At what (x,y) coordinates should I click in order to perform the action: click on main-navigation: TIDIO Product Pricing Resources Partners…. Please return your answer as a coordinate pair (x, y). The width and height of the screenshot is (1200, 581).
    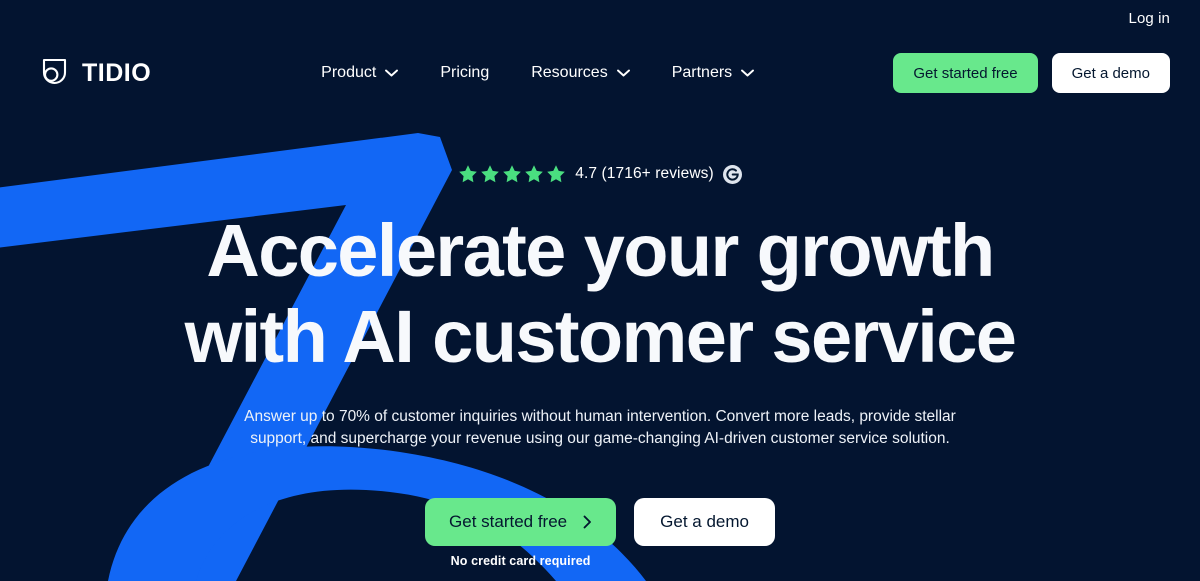
    Looking at the image, I should click on (600, 73).